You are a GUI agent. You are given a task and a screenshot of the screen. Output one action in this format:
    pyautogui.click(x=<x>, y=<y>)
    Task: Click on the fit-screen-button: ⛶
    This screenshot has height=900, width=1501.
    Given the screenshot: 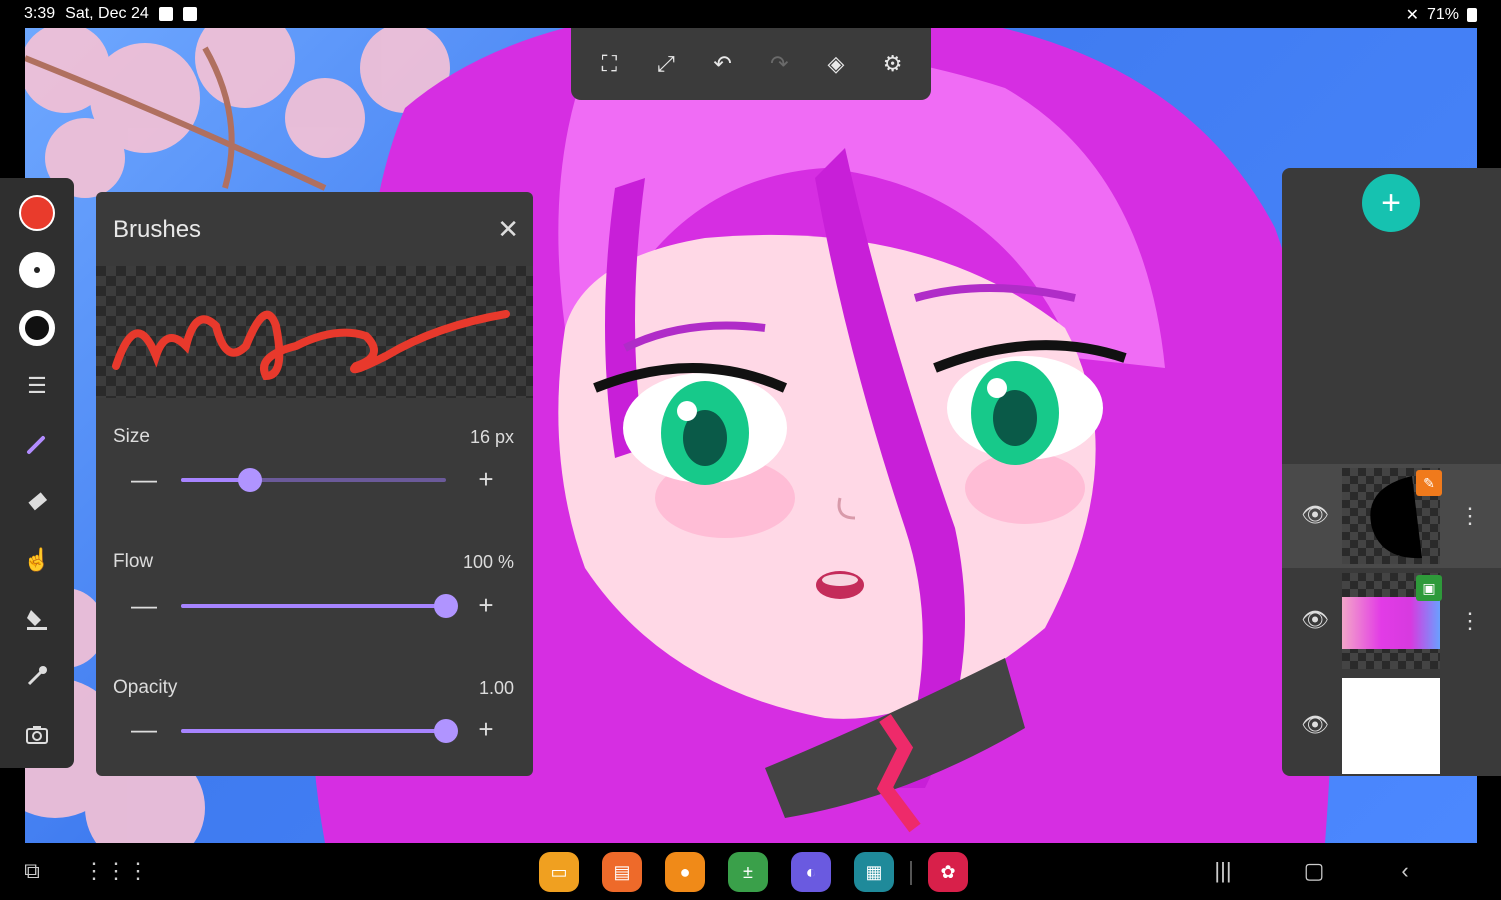 What is the action you would take?
    pyautogui.click(x=609, y=64)
    